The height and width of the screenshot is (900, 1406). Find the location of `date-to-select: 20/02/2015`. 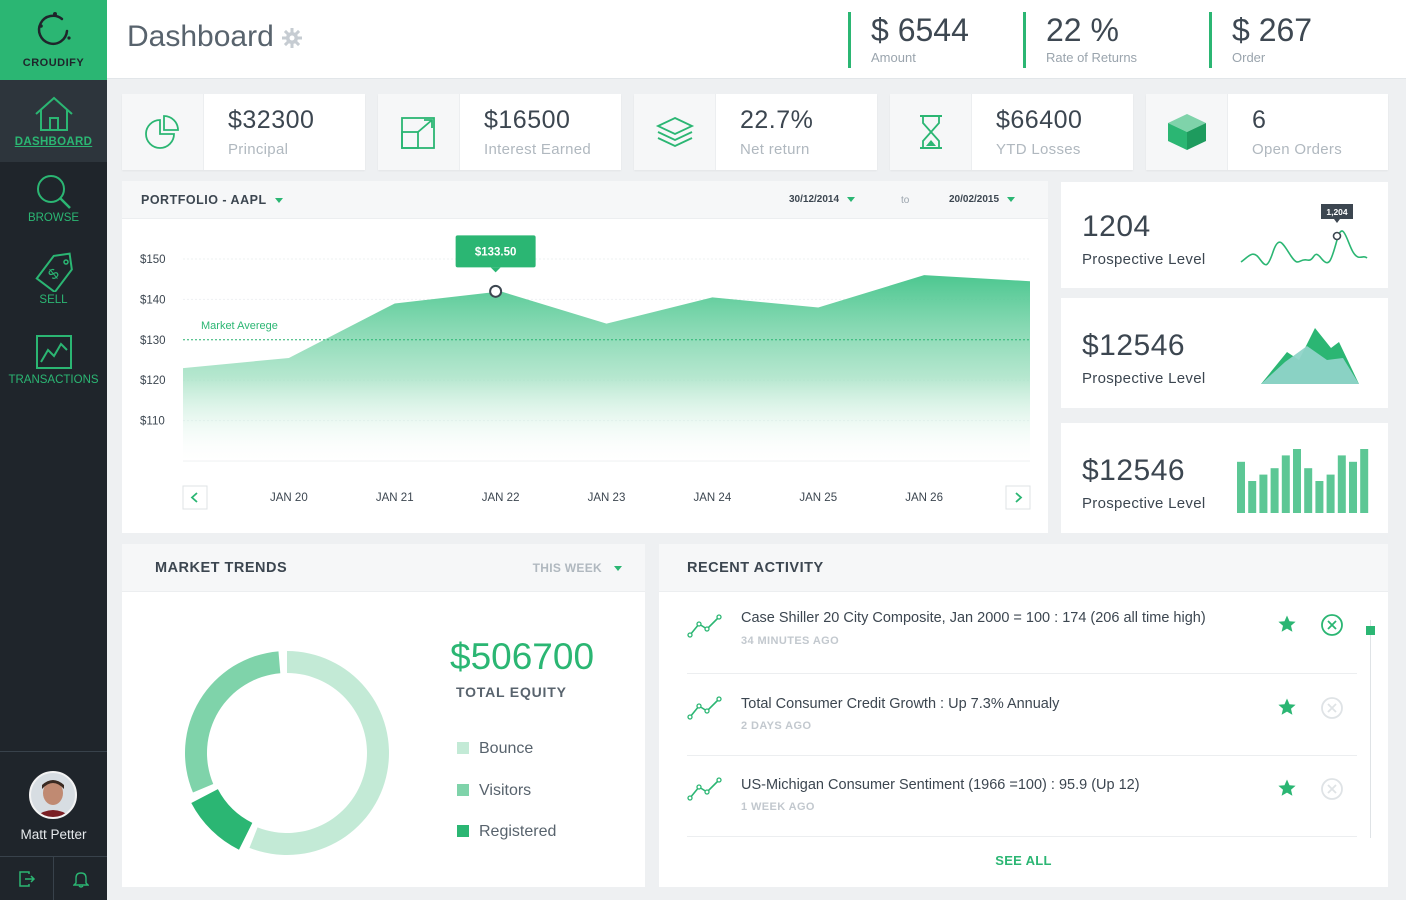

date-to-select: 20/02/2015 is located at coordinates (982, 199).